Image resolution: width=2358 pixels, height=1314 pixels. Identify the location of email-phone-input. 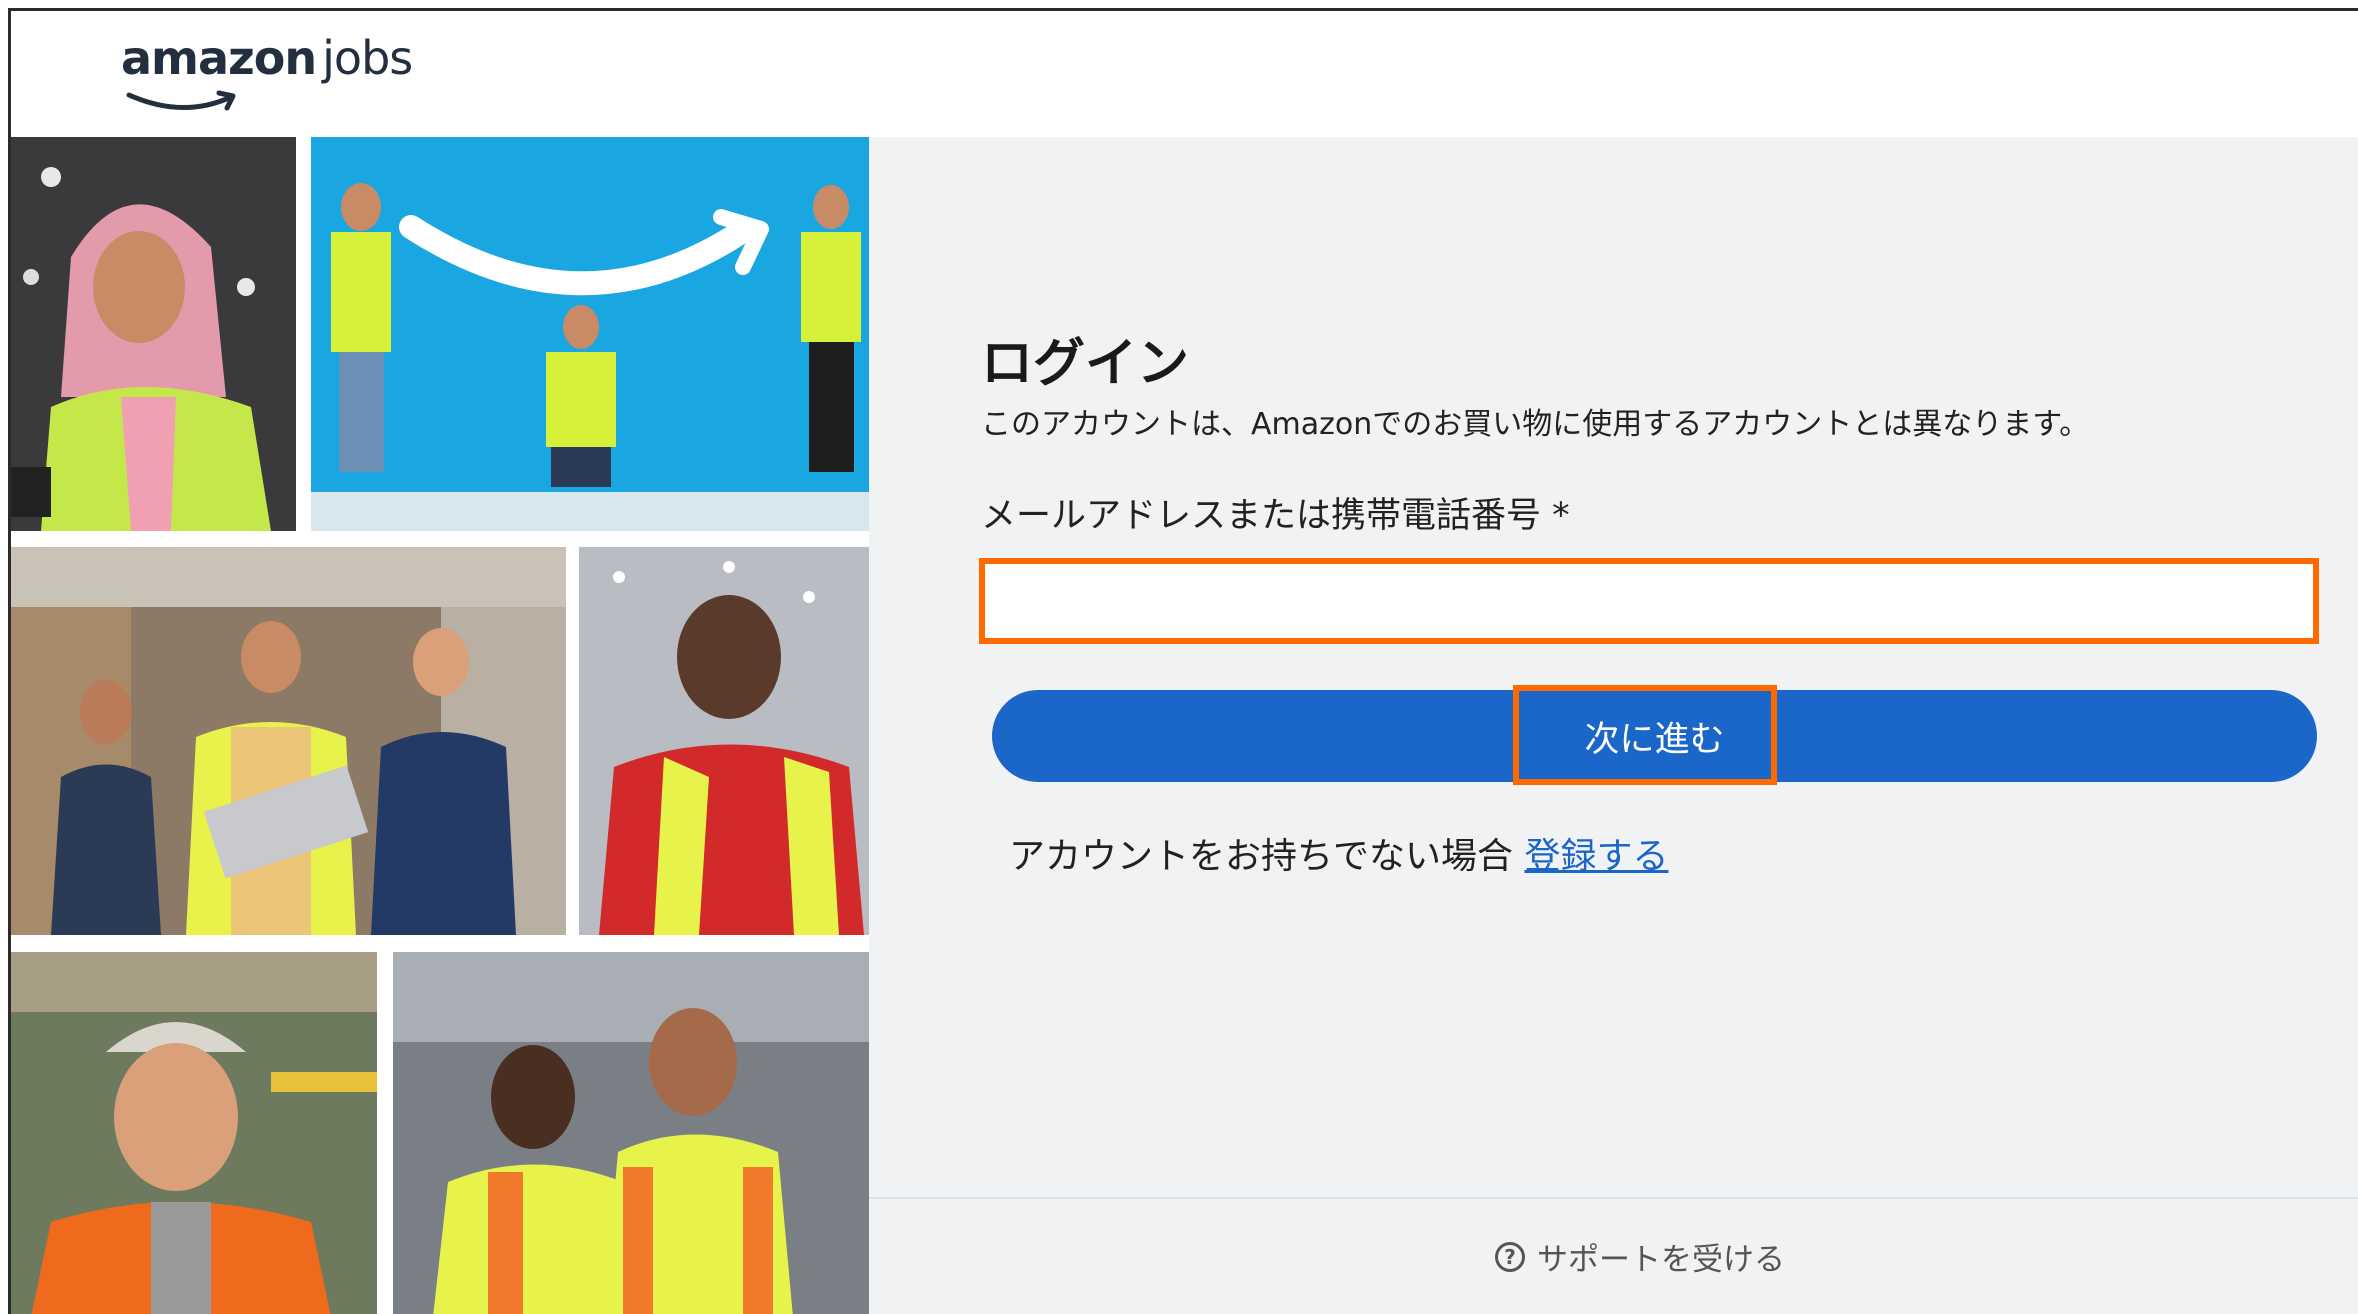
(1649, 601).